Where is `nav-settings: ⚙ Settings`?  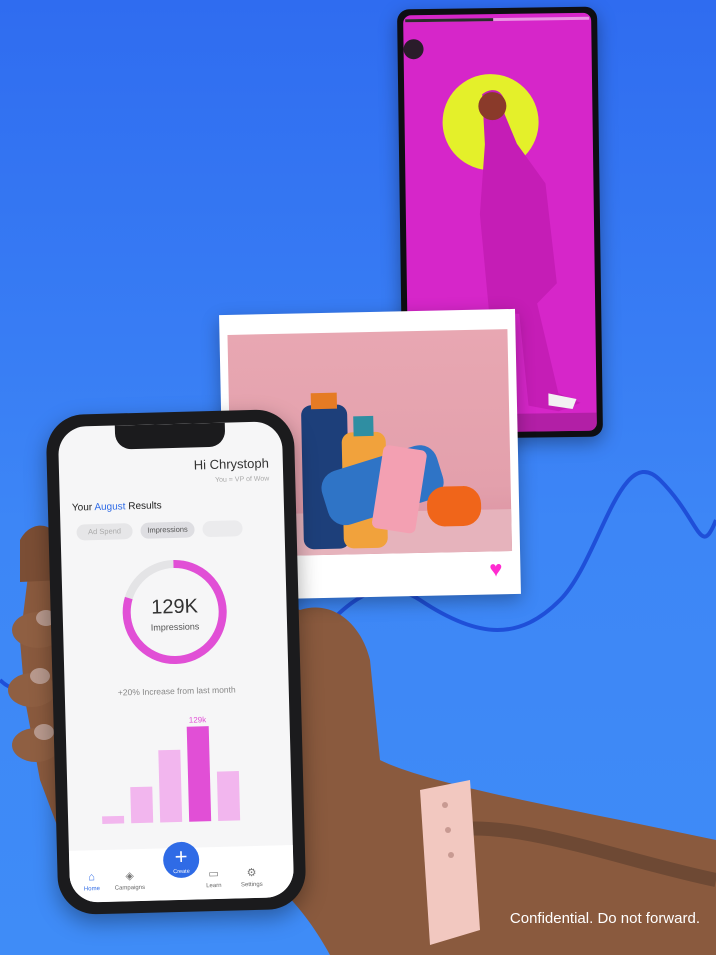
nav-settings: ⚙ Settings is located at coordinates (251, 877).